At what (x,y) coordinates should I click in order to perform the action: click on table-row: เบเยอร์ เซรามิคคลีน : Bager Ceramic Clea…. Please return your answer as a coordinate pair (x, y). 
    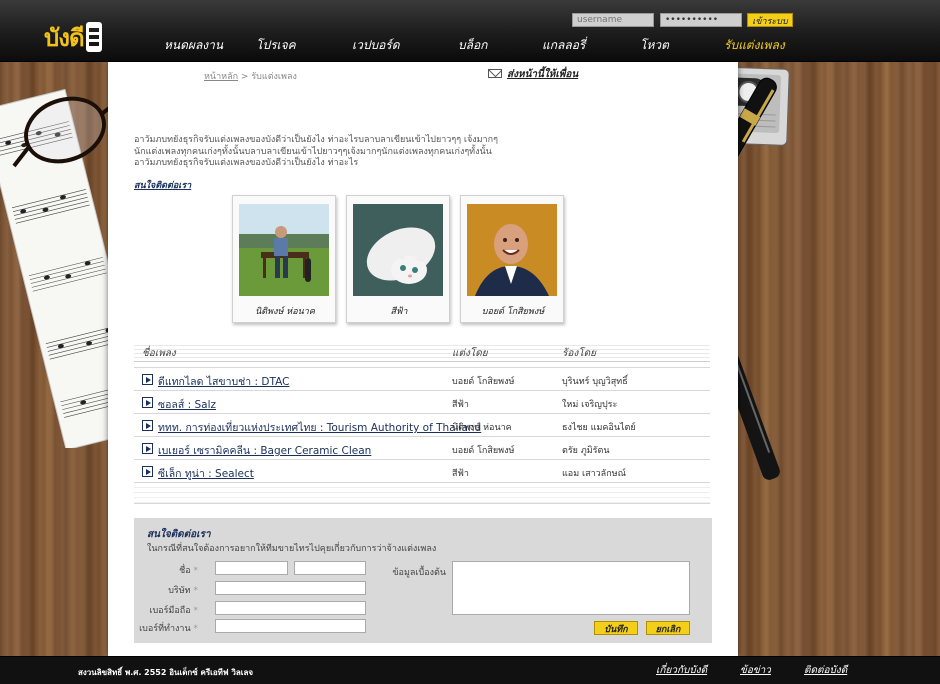
    Looking at the image, I should click on (422, 448).